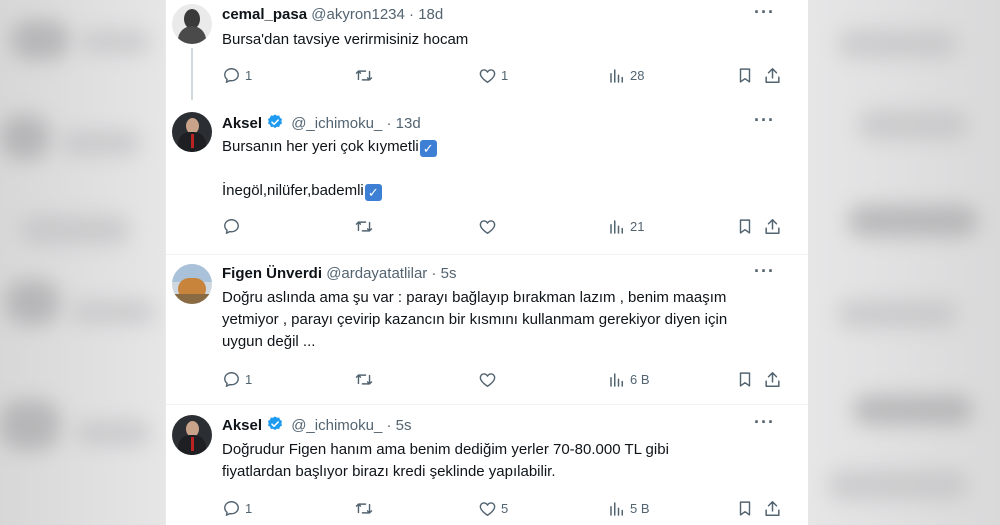 This screenshot has width=1000, height=525. Describe the element at coordinates (637, 226) in the screenshot. I see `views-count: 21` at that location.